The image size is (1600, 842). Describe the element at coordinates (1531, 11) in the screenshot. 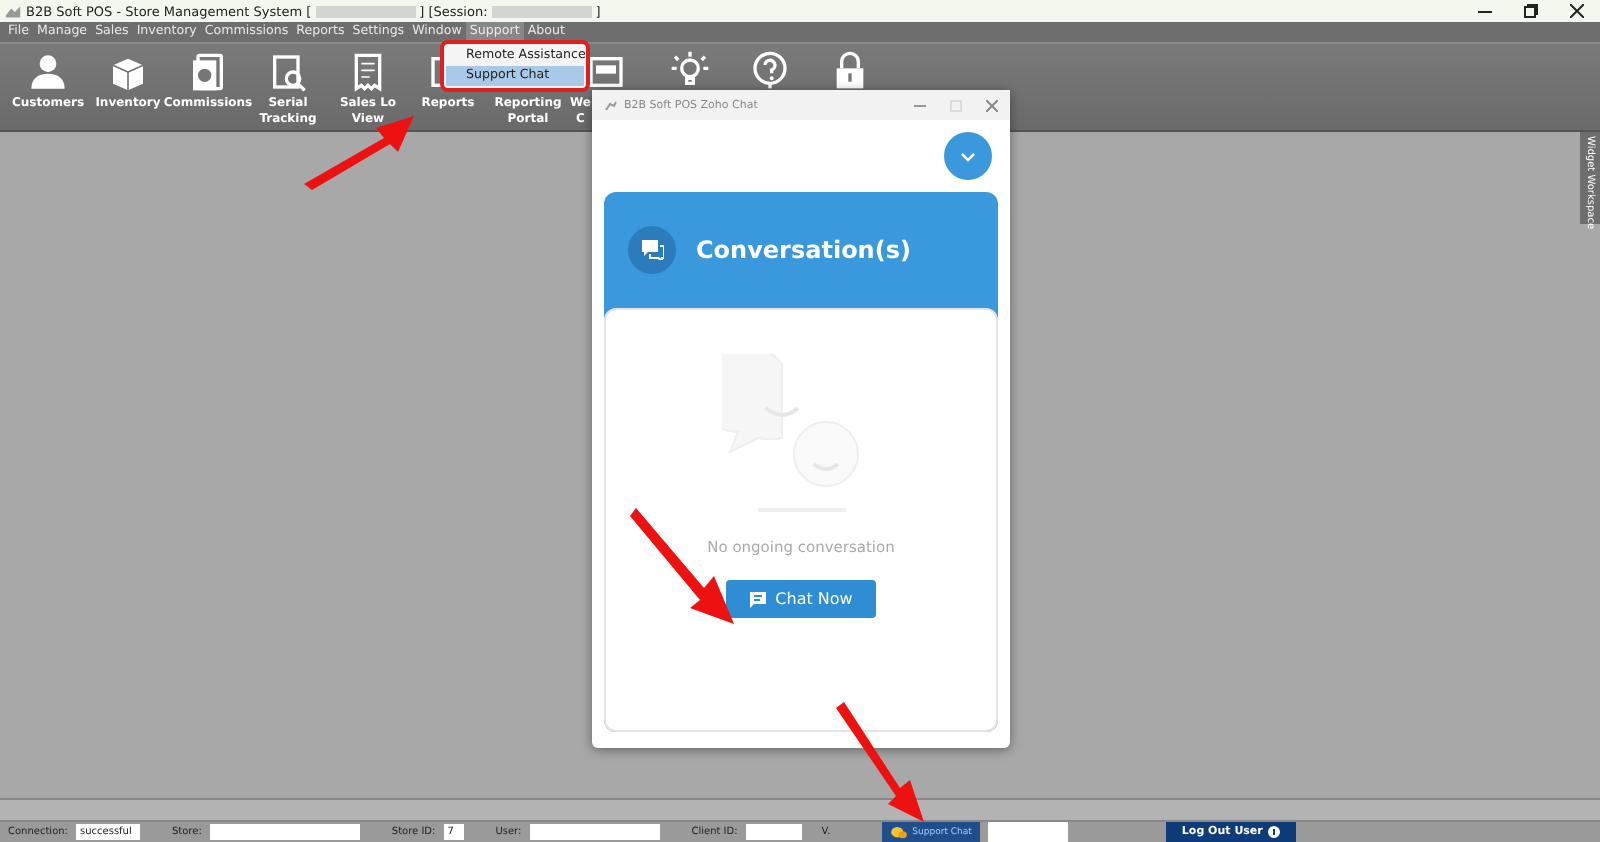

I see `restore-icon` at that location.